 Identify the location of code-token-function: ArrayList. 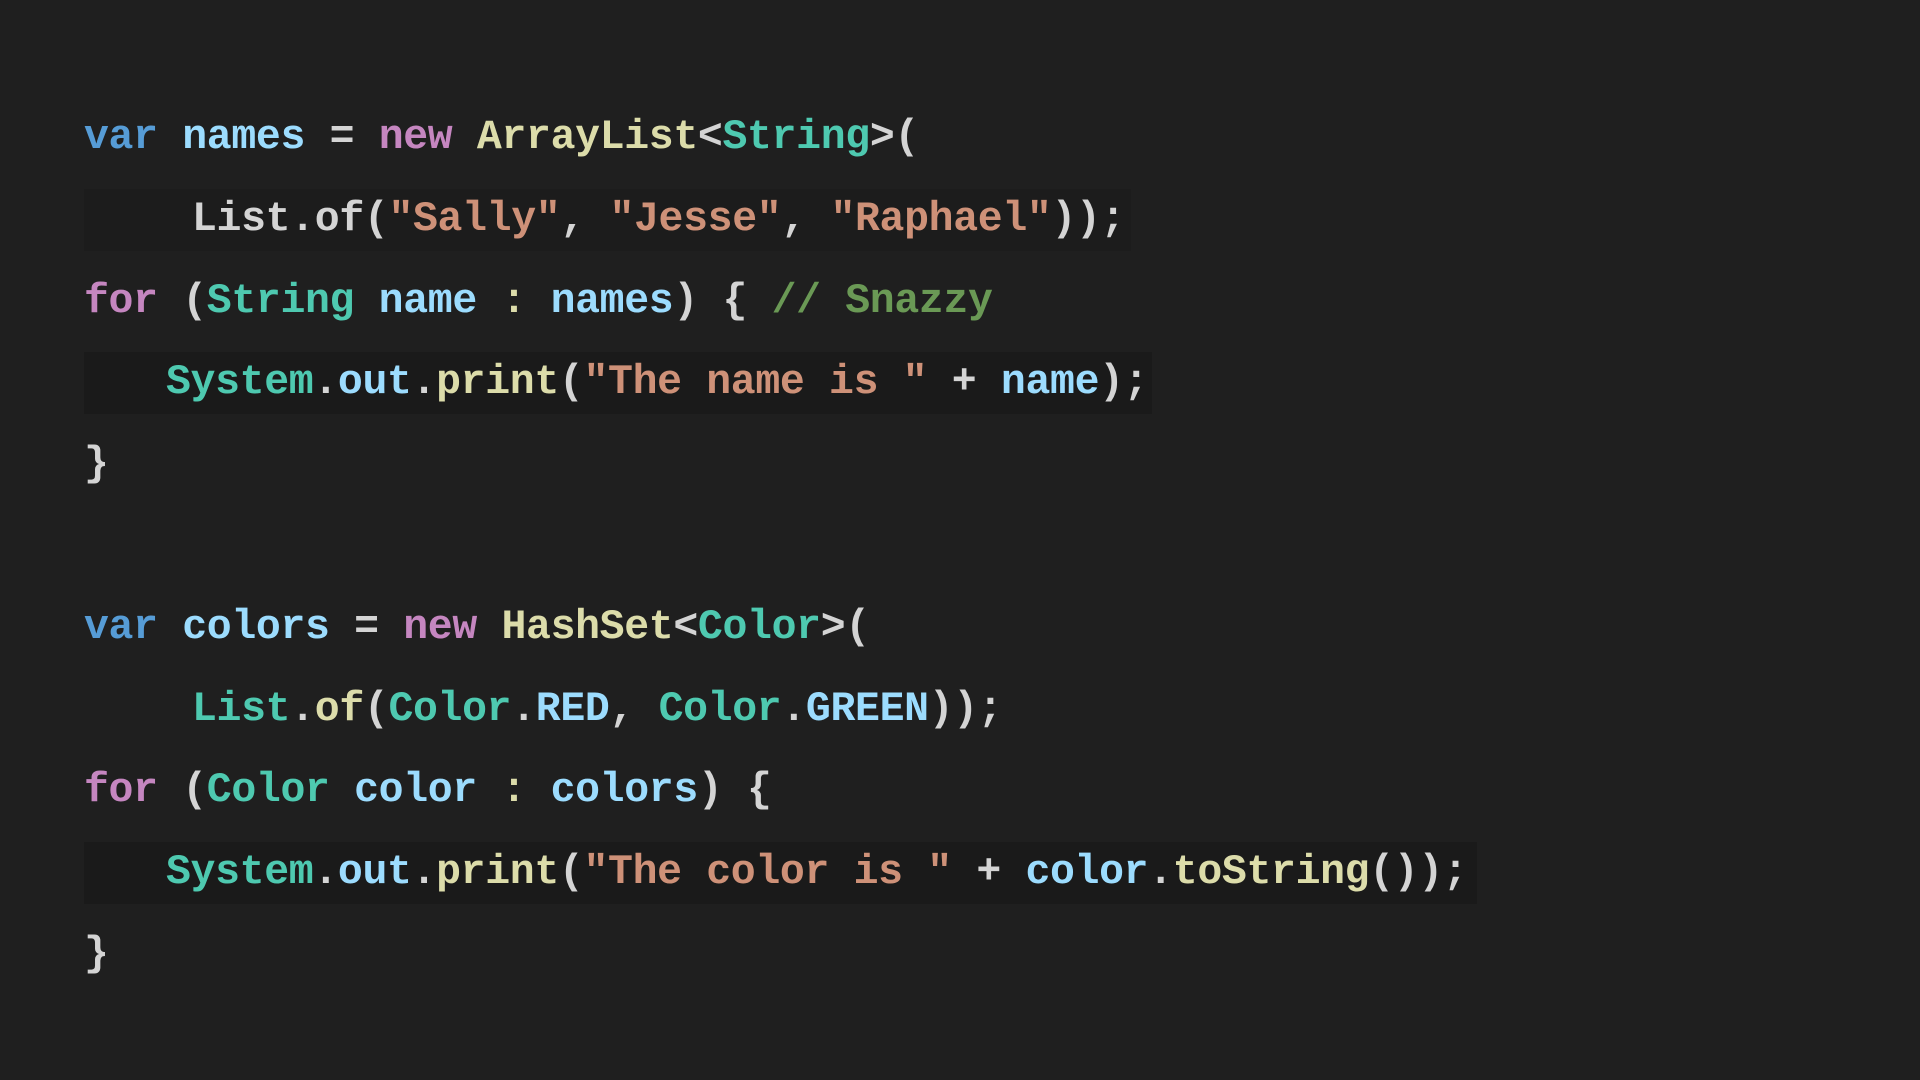
(587, 137).